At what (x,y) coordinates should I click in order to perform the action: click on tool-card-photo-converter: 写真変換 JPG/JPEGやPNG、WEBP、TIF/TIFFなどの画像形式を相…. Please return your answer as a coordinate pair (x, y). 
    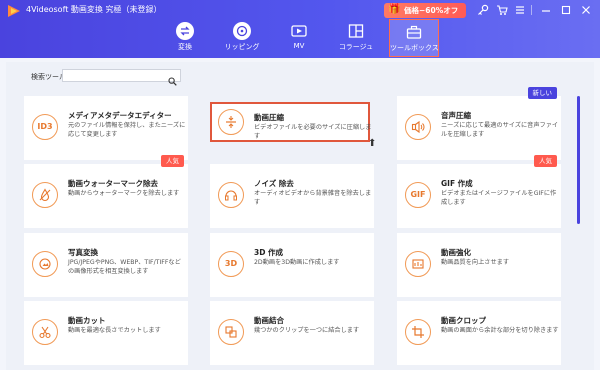
    Looking at the image, I should click on (106, 265).